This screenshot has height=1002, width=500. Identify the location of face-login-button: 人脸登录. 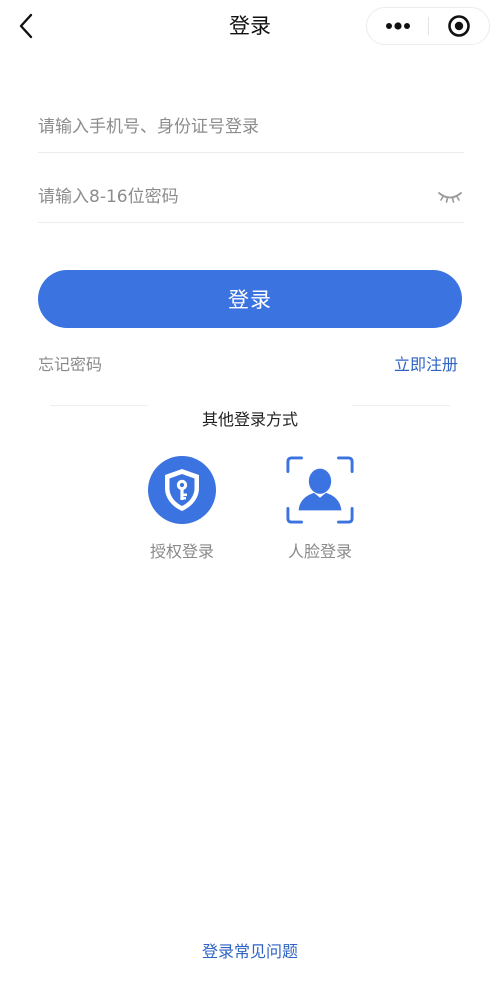
(320, 512).